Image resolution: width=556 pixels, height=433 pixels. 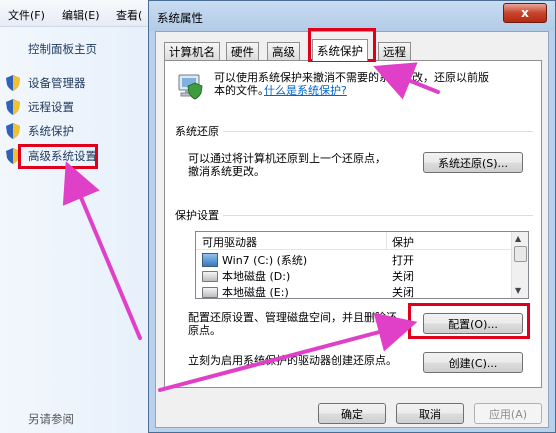 I want to click on close-icon: x, so click(x=525, y=13).